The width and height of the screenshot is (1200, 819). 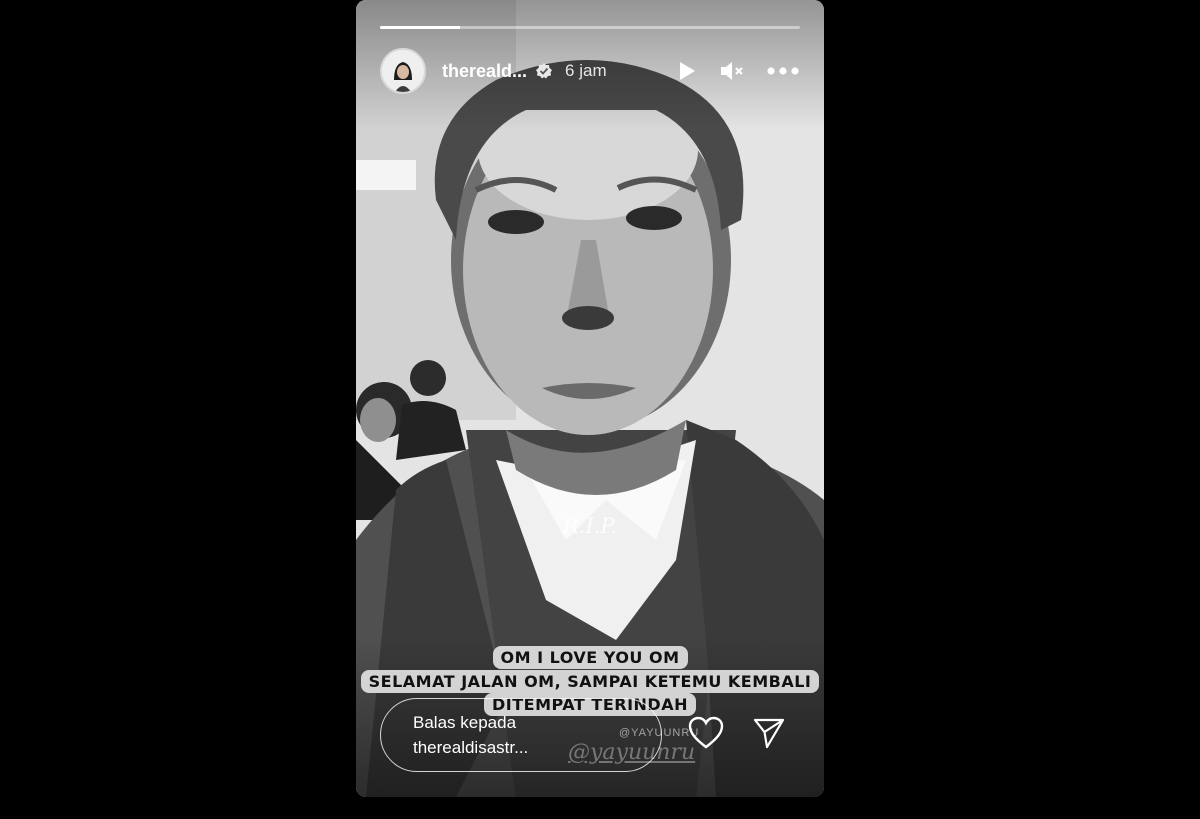 What do you see at coordinates (590, 27) in the screenshot?
I see `story-progress-bar` at bounding box center [590, 27].